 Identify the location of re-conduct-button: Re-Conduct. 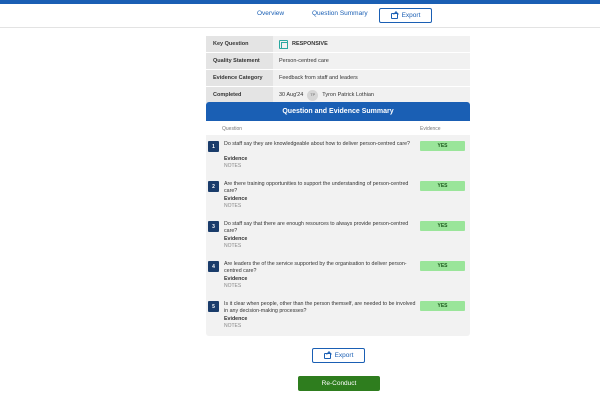
(339, 383).